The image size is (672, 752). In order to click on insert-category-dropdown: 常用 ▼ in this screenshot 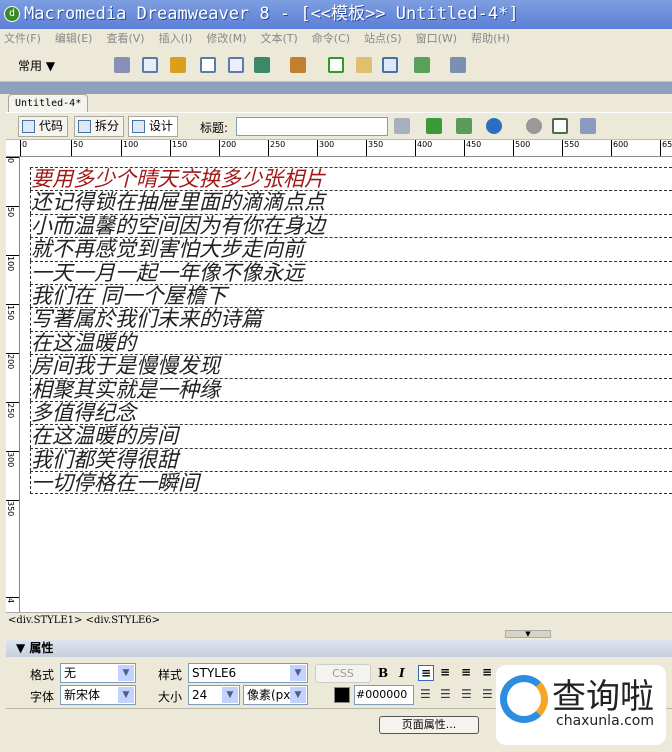, I will do `click(36, 65)`.